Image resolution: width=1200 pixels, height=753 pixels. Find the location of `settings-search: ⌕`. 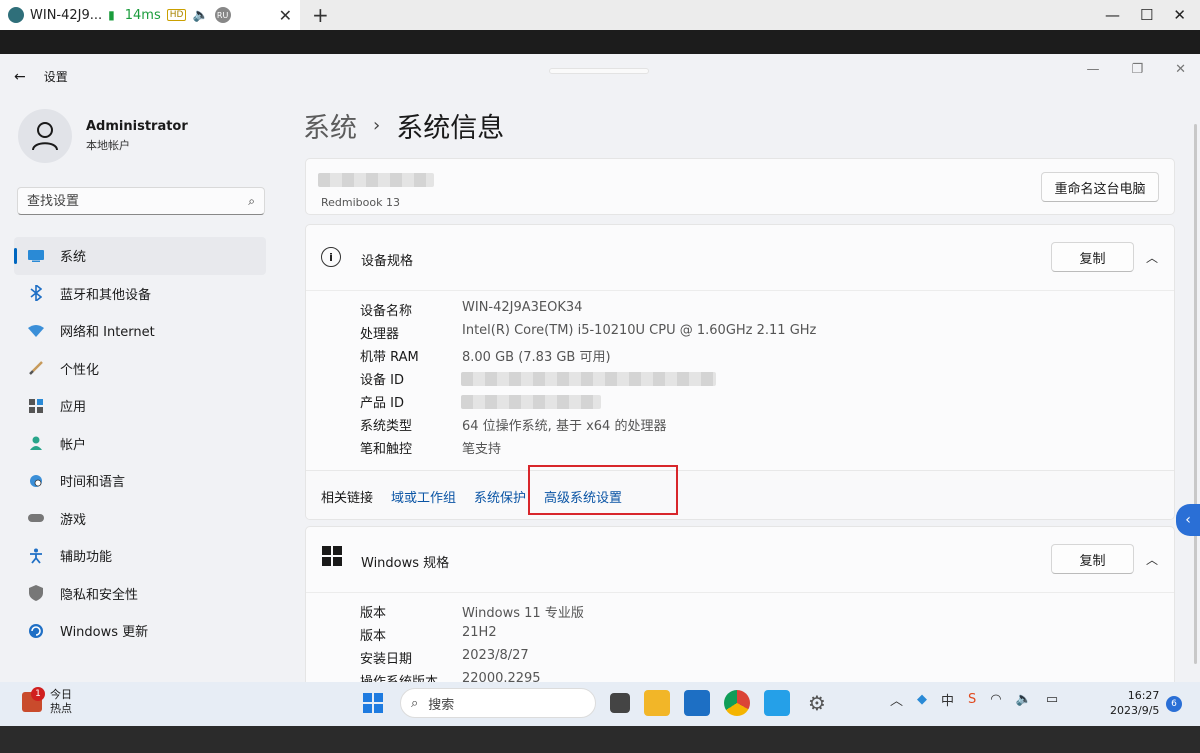

settings-search: ⌕ is located at coordinates (141, 201).